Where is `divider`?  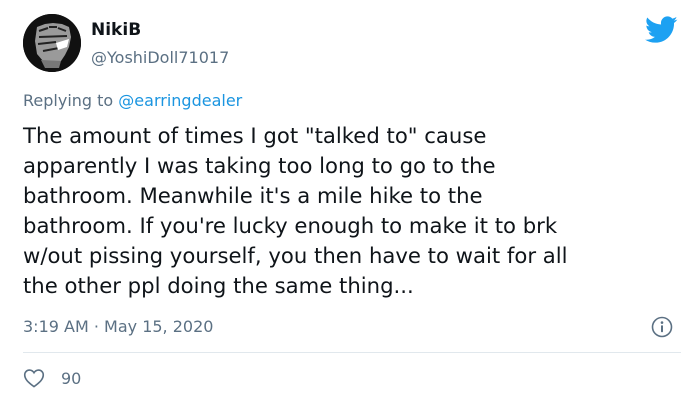
divider is located at coordinates (352, 352).